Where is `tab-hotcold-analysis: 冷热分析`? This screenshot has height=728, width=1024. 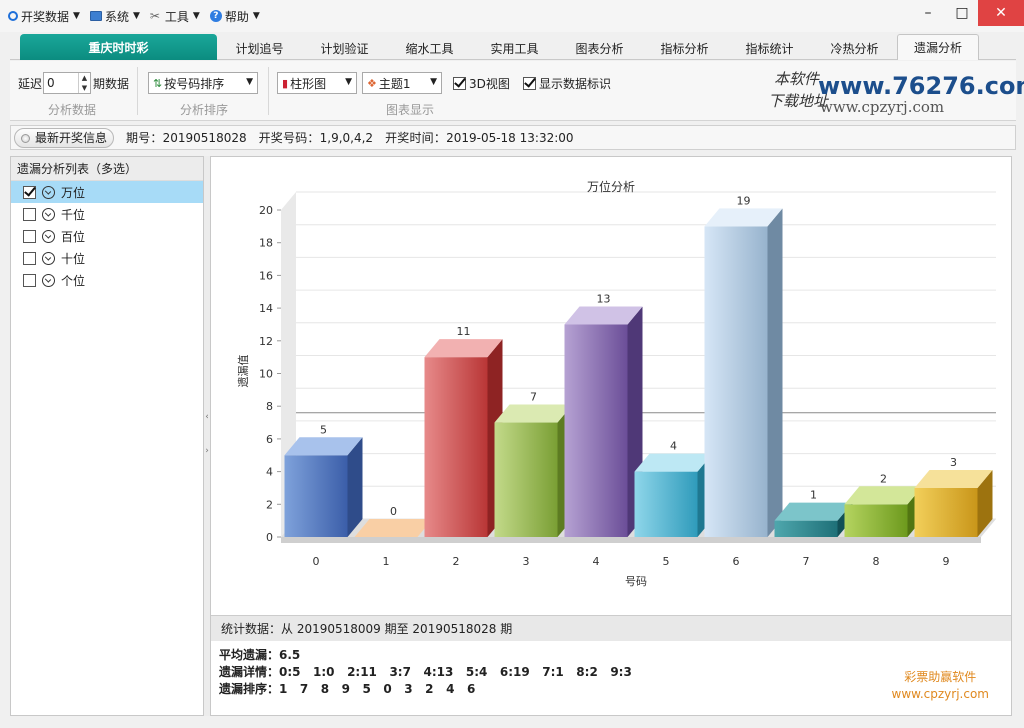 tab-hotcold-analysis: 冷热分析 is located at coordinates (854, 48).